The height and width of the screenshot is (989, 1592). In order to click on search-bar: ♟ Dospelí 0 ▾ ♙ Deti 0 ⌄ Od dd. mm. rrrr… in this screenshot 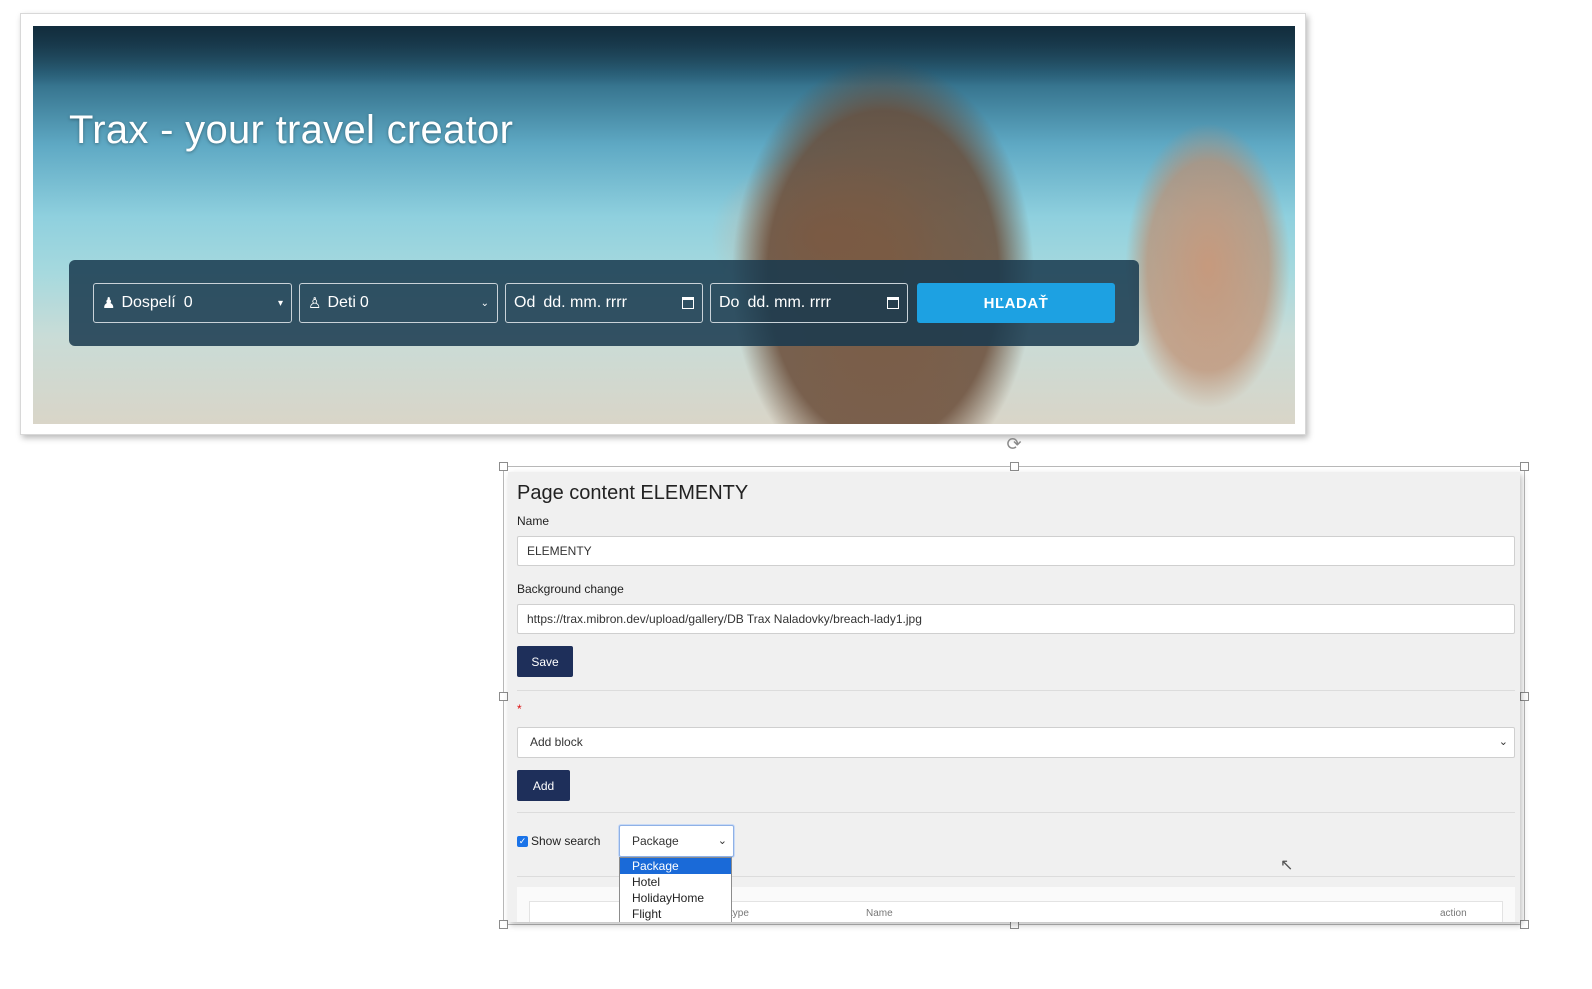, I will do `click(604, 303)`.